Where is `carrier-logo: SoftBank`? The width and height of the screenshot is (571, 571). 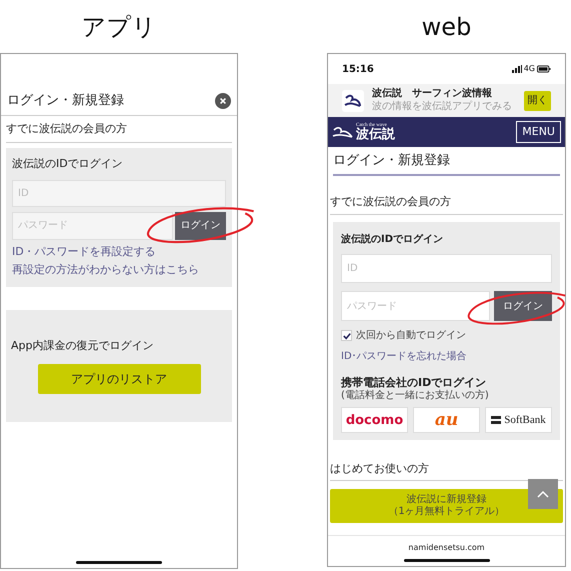
carrier-logo: SoftBank is located at coordinates (525, 420).